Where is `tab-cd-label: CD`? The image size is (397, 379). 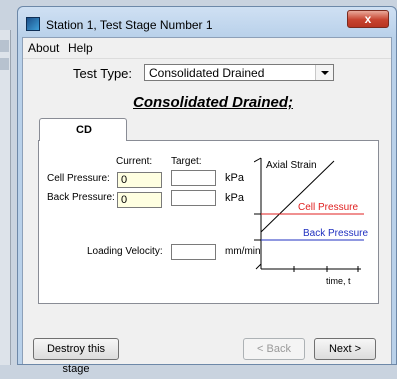
tab-cd-label: CD is located at coordinates (84, 130).